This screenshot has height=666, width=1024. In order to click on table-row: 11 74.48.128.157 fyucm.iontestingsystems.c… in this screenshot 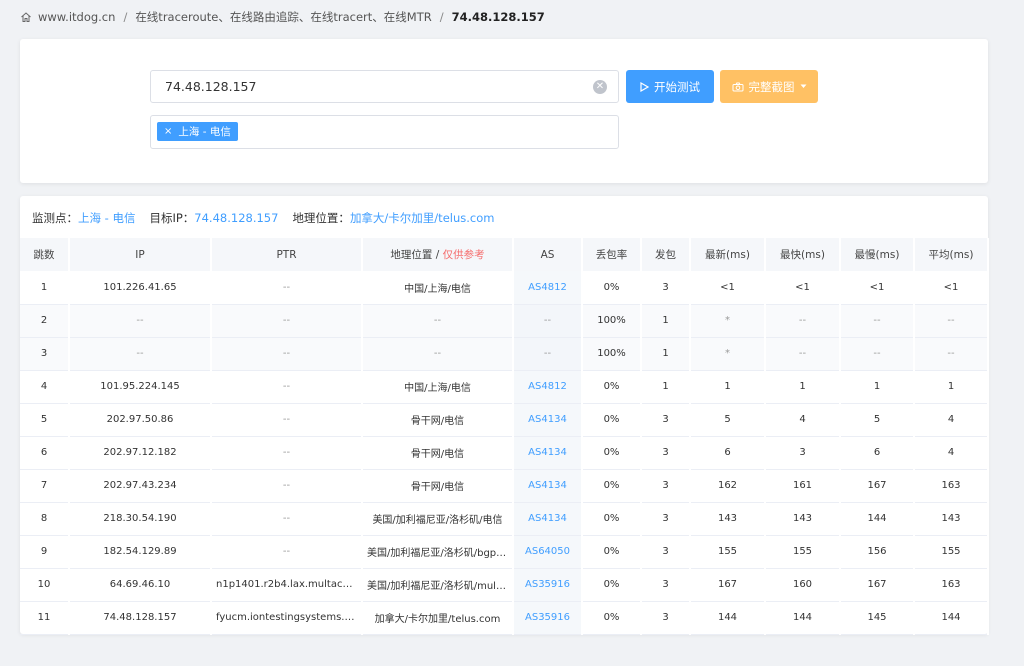, I will do `click(504, 618)`.